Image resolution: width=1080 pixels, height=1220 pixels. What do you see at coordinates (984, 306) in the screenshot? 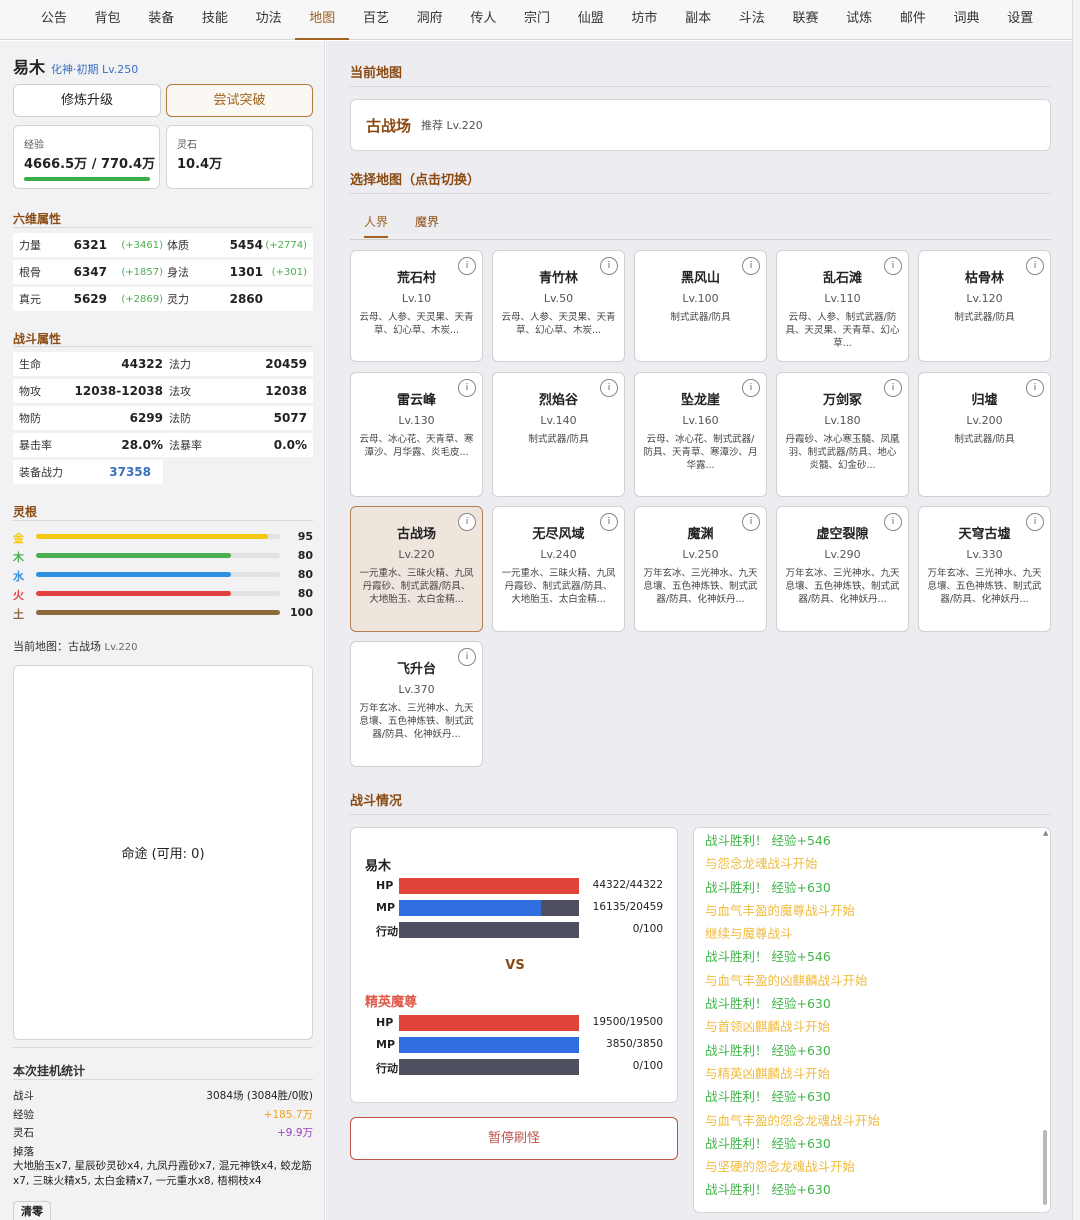
I see `map-card: i 枯骨林 Lv.120 制式武器/防具` at bounding box center [984, 306].